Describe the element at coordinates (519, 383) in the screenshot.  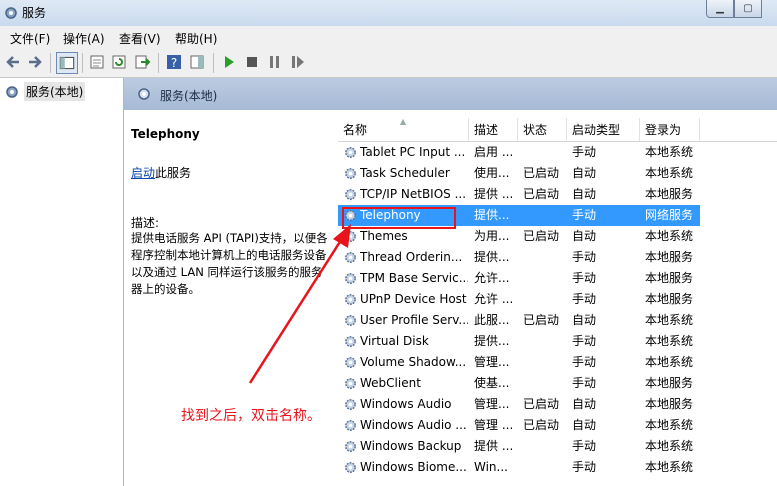
I see `service-row: WebClient 使基... 手动 本地服务` at that location.